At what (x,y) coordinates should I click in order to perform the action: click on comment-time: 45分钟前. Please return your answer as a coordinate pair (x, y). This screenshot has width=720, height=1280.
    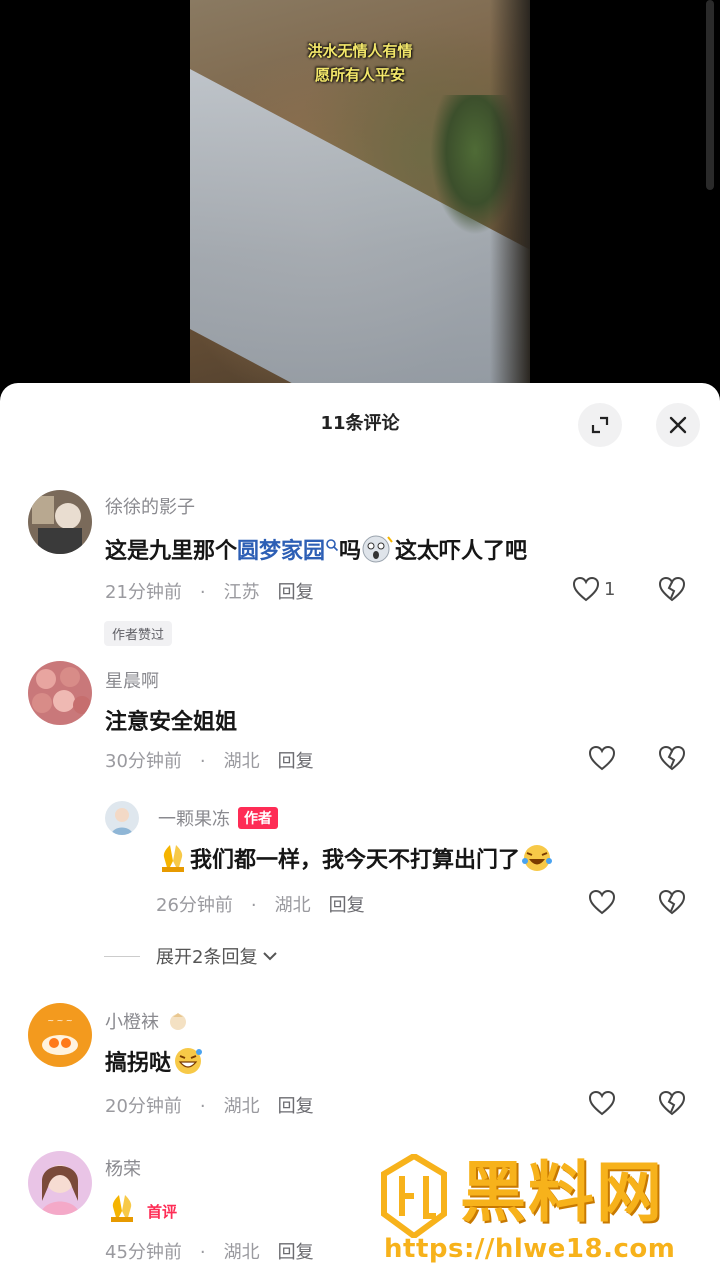
    Looking at the image, I should click on (143, 1252).